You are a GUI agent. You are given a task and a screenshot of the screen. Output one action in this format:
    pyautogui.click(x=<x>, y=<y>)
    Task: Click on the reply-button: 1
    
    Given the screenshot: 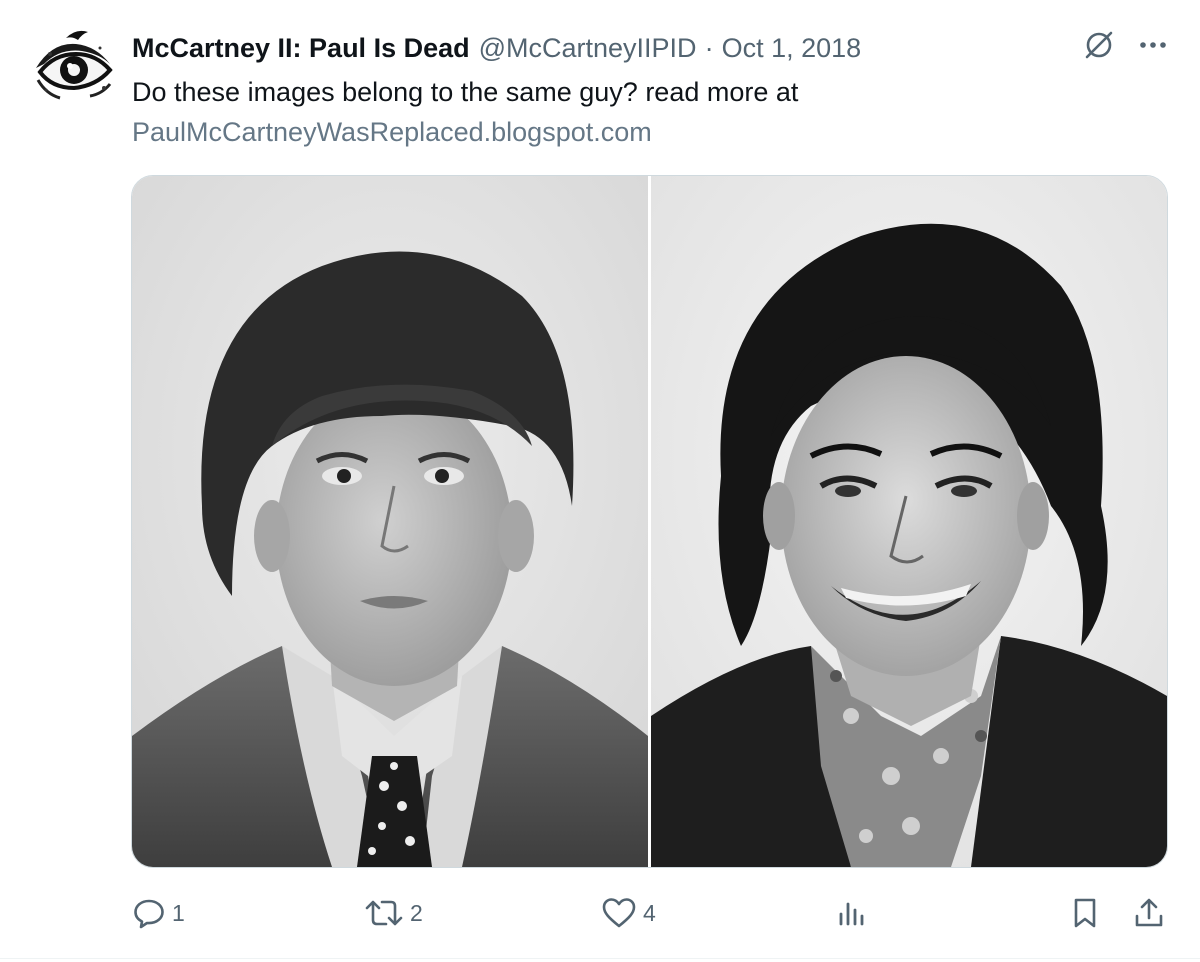 What is the action you would take?
    pyautogui.click(x=158, y=913)
    